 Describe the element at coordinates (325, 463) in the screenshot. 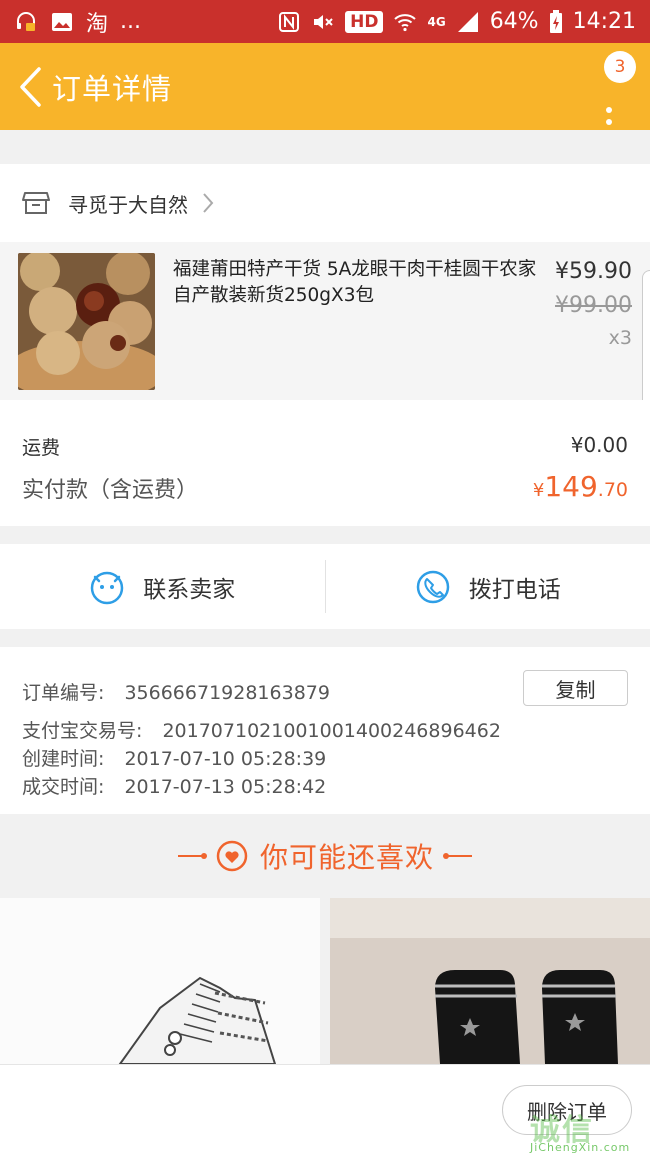

I see `order-totals: 运费 ¥0.00 实付款（含运费） ¥149.70` at that location.